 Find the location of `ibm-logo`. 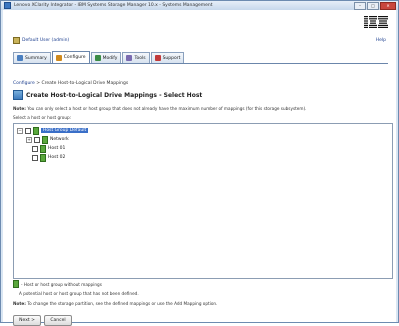

ibm-logo is located at coordinates (376, 22).